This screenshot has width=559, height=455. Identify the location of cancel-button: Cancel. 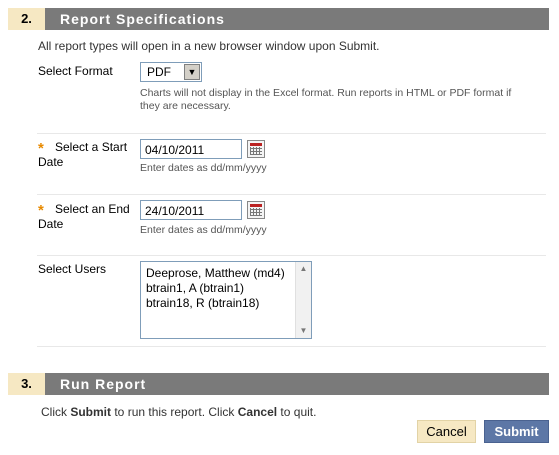
(446, 431).